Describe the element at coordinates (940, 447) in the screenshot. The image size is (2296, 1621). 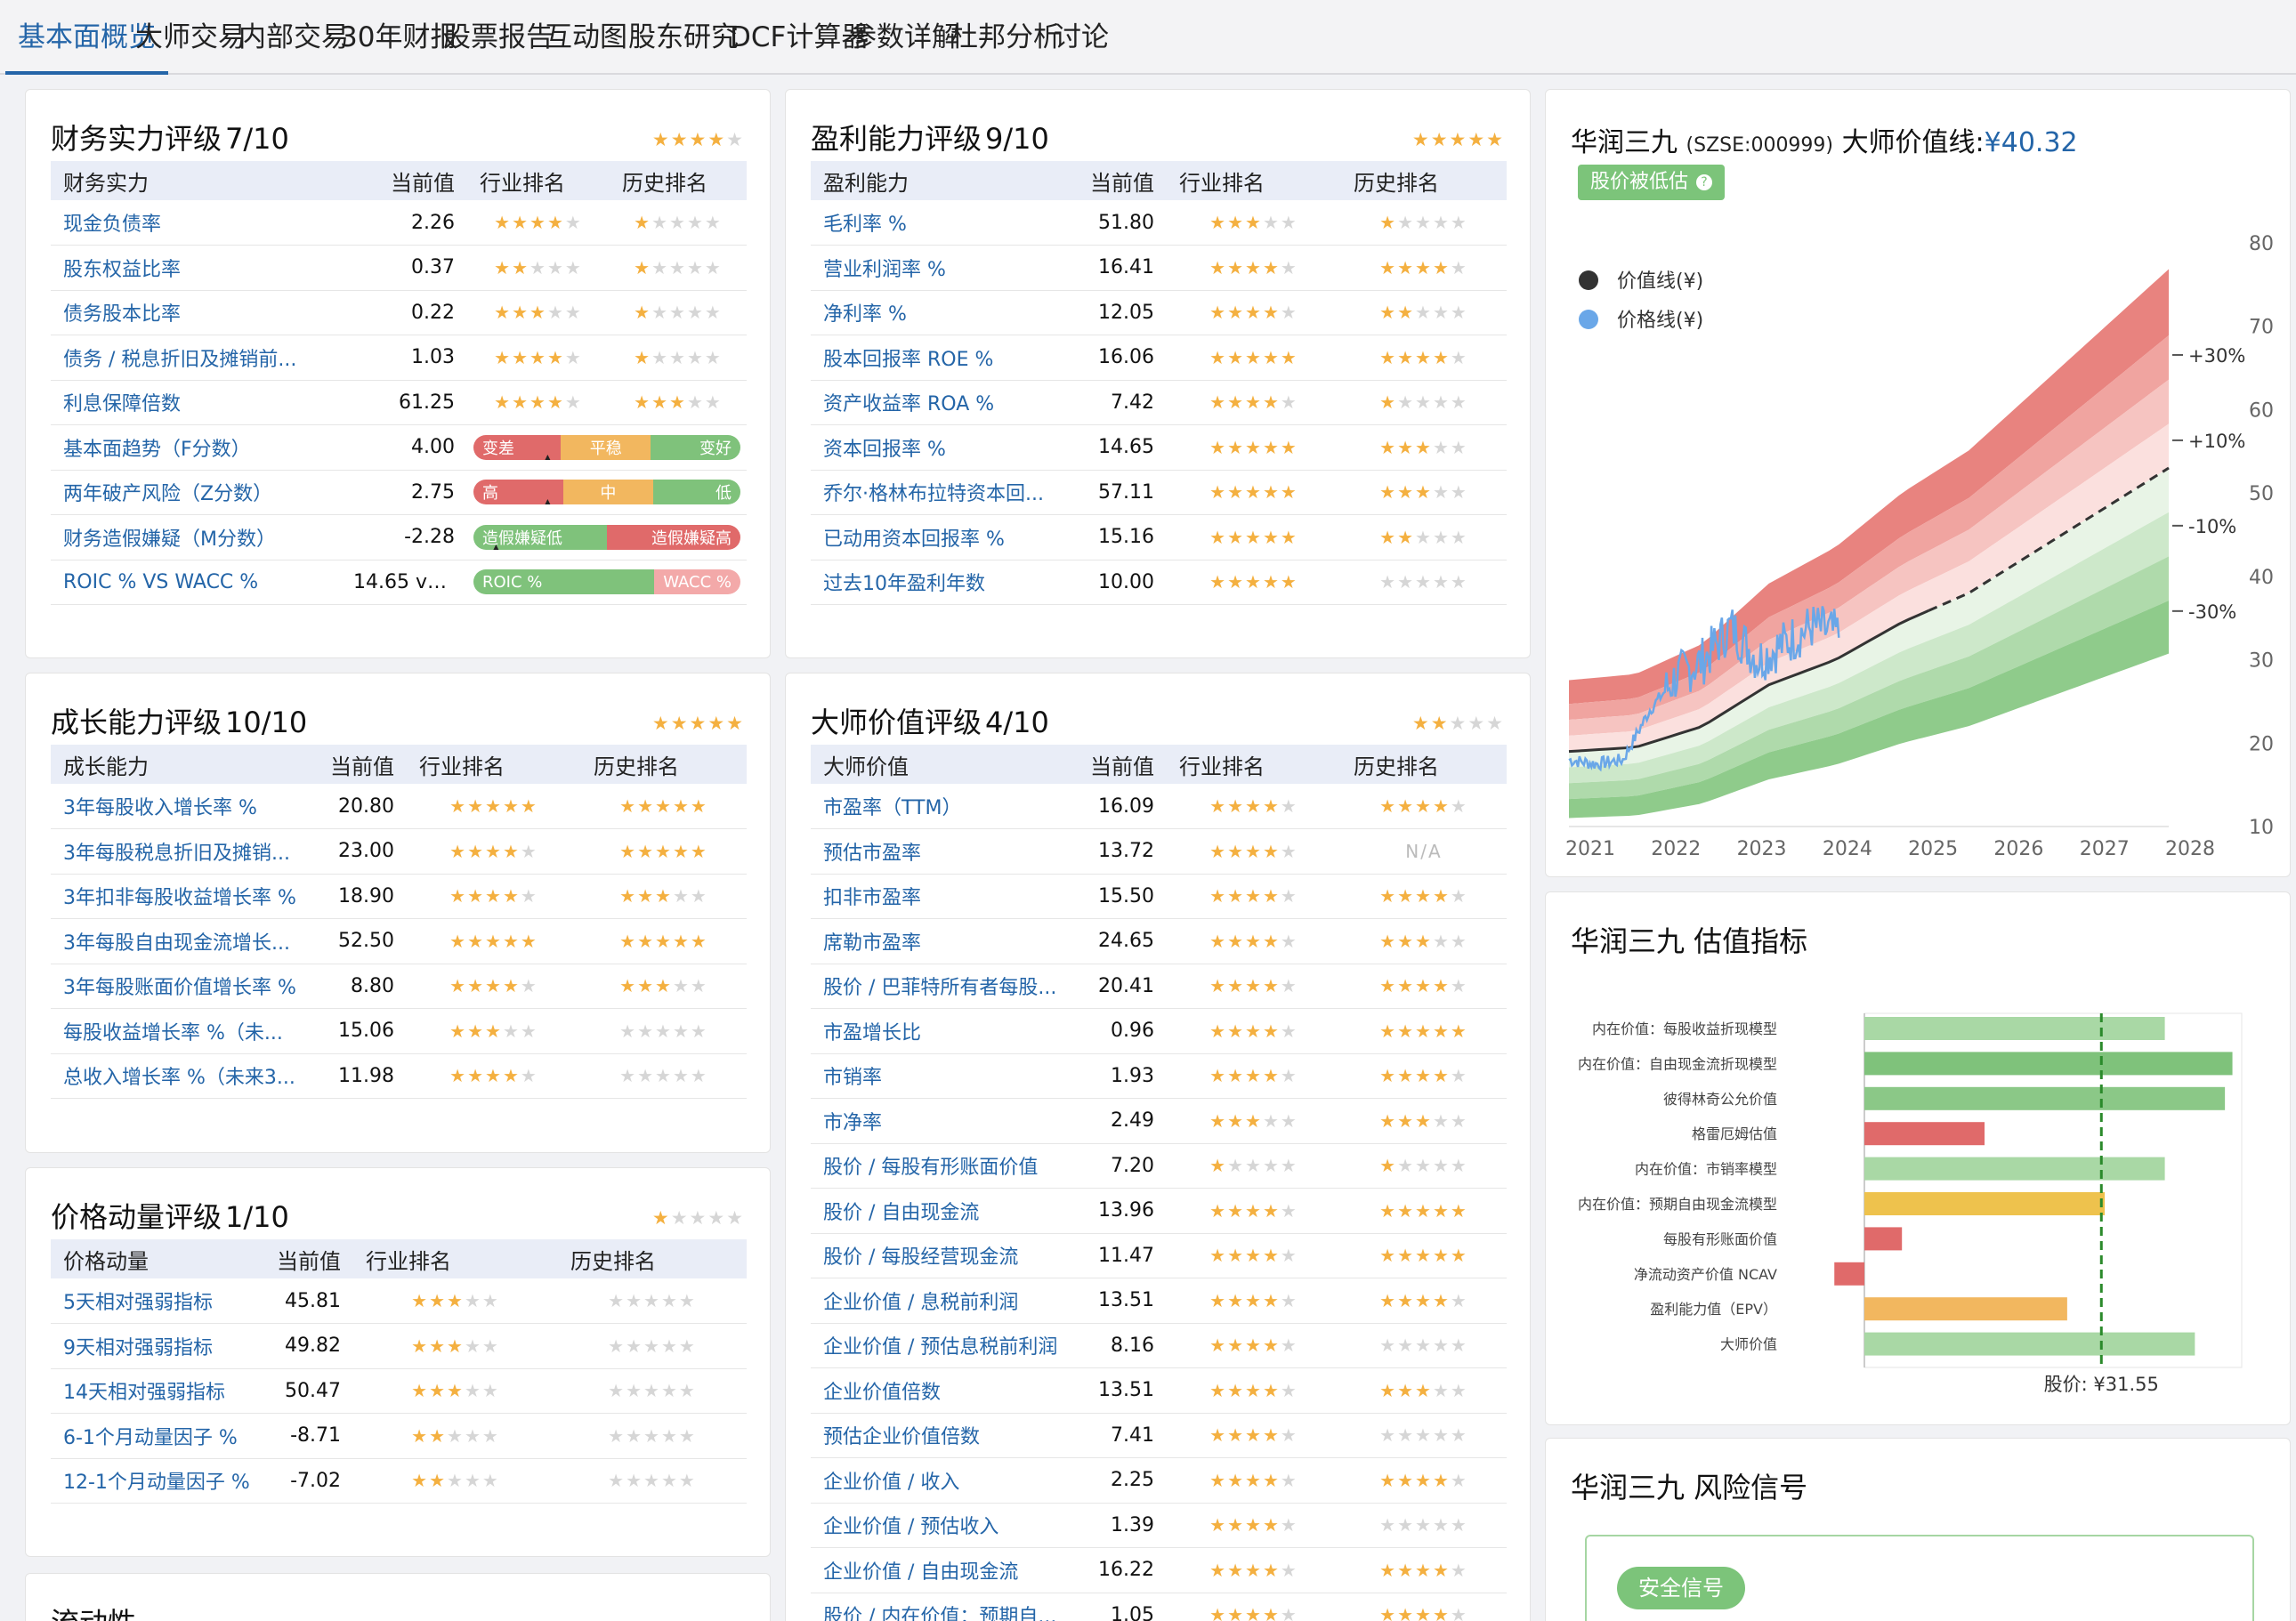
I see `metric-link: 资本回报率 %` at that location.